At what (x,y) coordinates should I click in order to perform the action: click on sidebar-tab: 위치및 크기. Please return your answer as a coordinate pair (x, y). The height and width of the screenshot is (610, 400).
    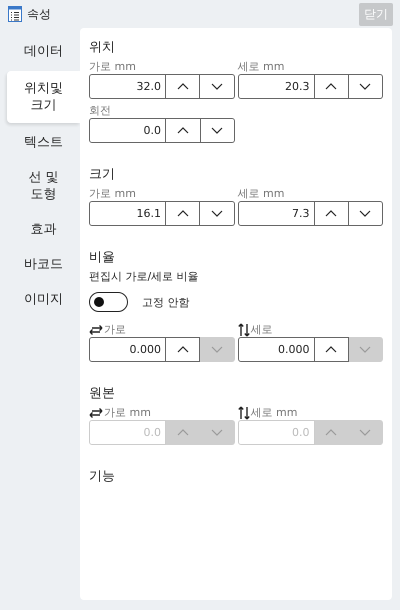
    Looking at the image, I should click on (43, 97).